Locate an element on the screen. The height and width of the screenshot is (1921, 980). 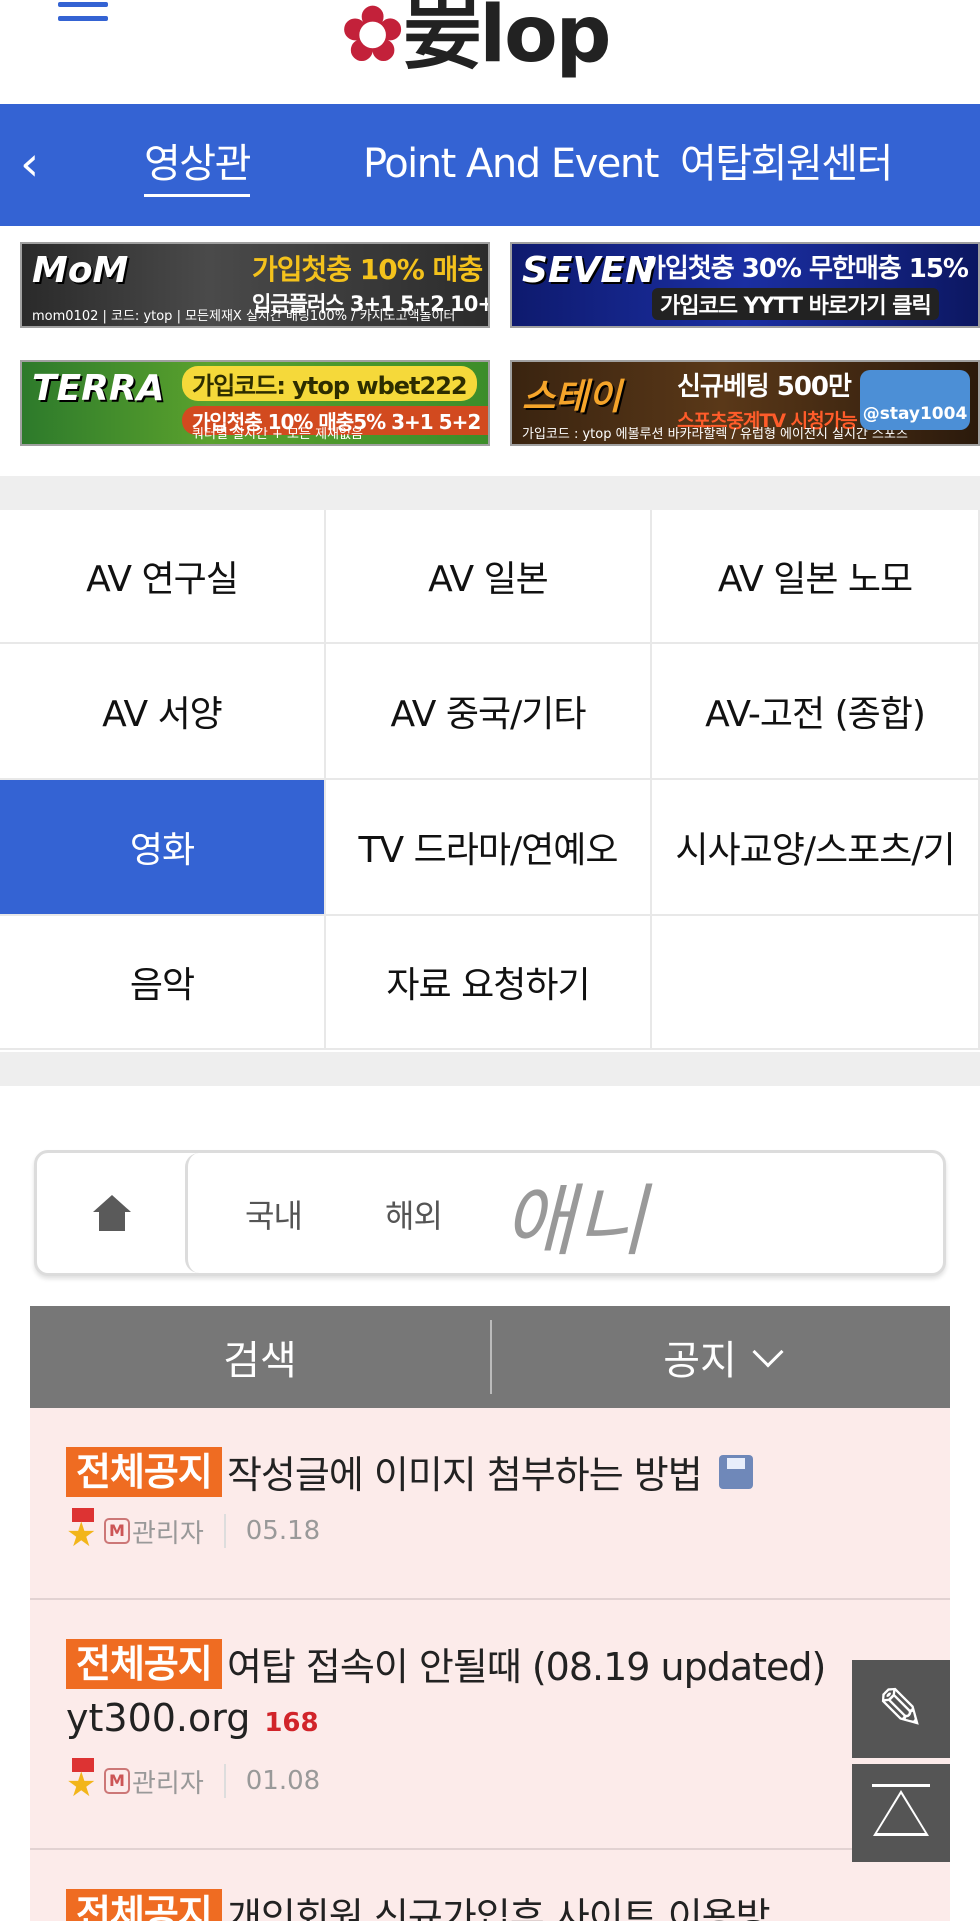
banner-headline: 가입첫충 10% 매충 5% is located at coordinates (370, 269).